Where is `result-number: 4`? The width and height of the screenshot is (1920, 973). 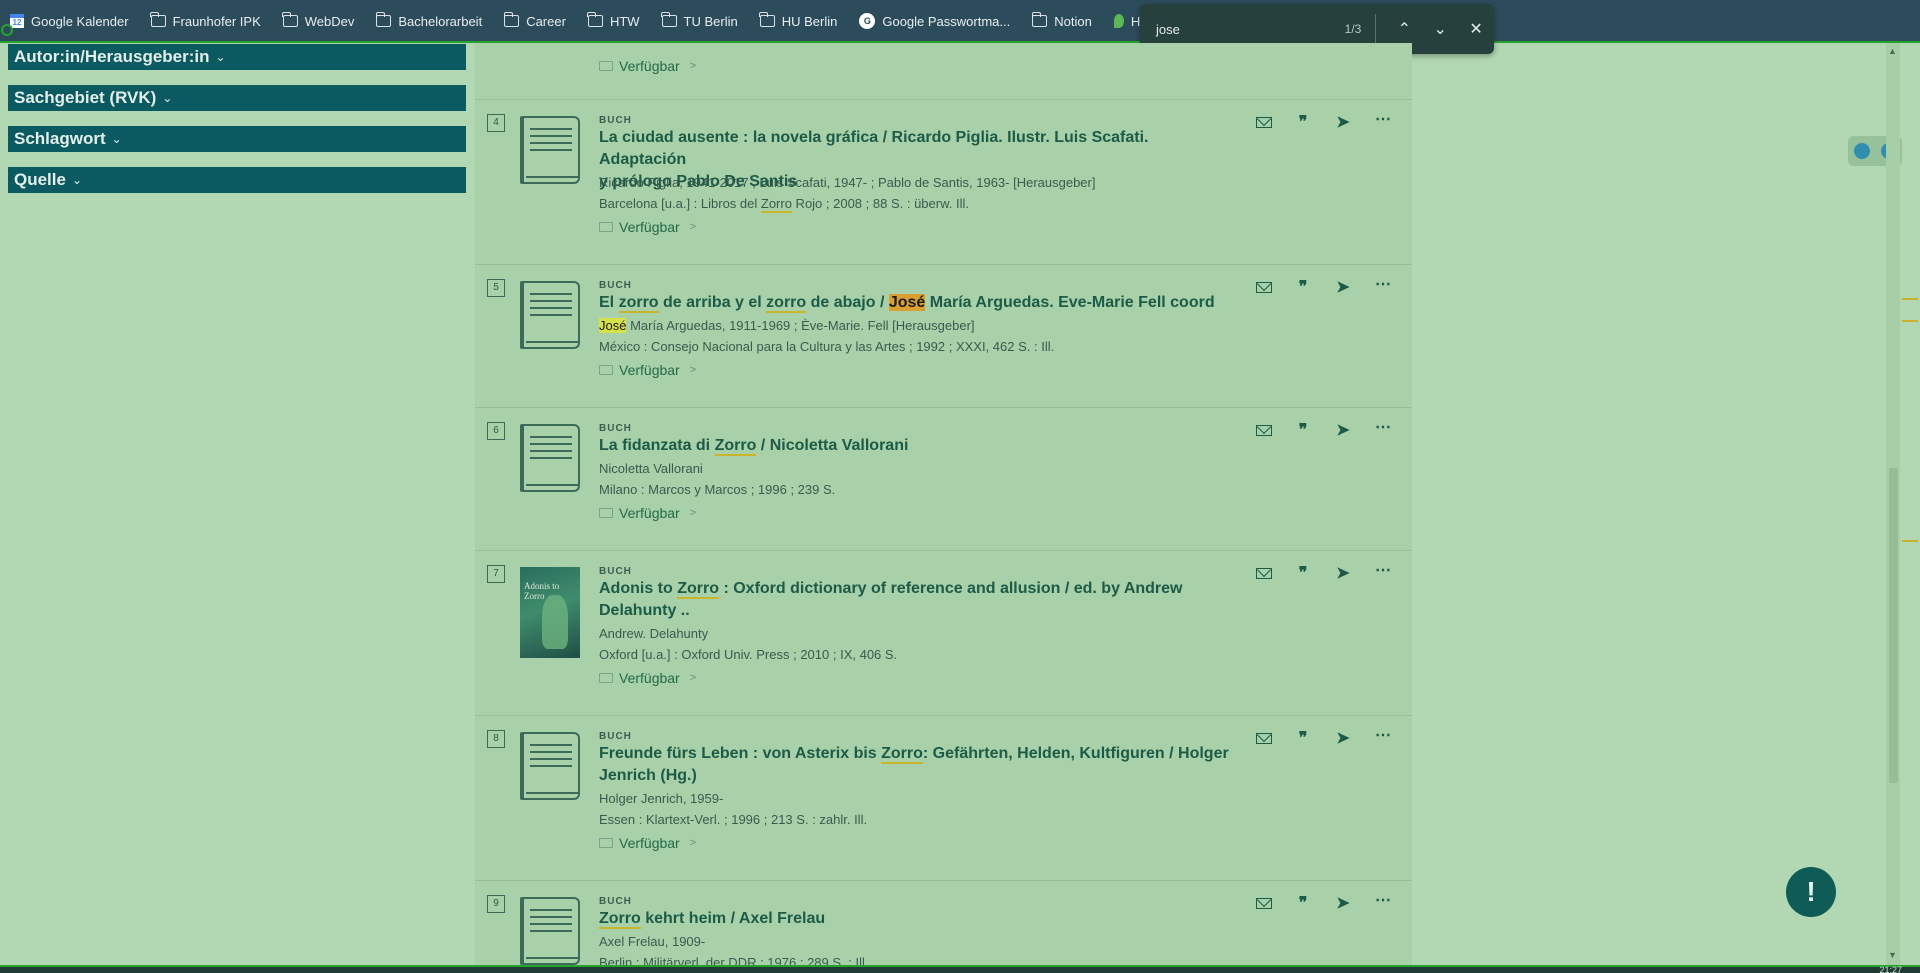 result-number: 4 is located at coordinates (496, 123).